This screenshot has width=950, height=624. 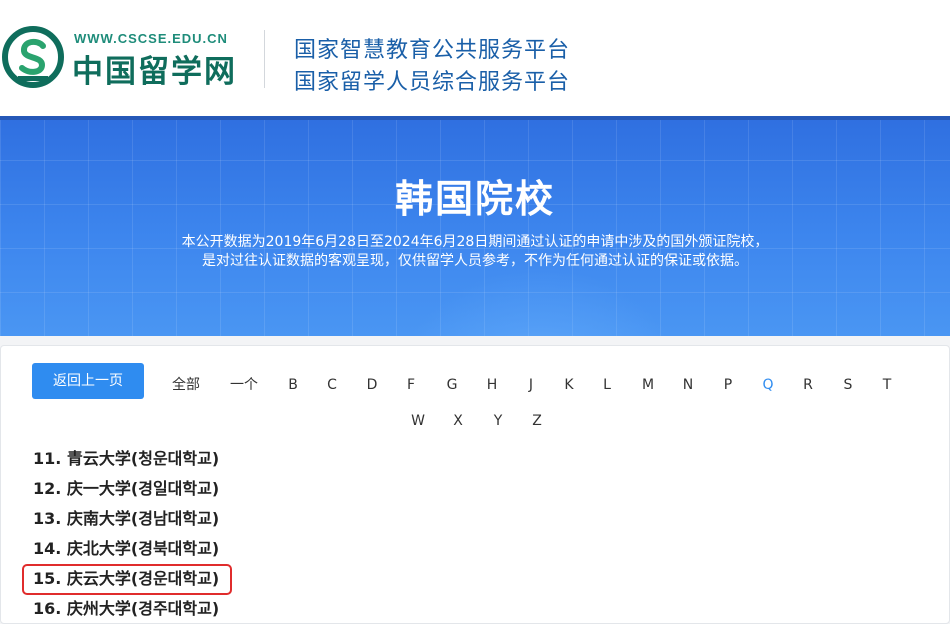 I want to click on university-list-item: 14. 庆北大学(경북대학교), so click(x=126, y=549).